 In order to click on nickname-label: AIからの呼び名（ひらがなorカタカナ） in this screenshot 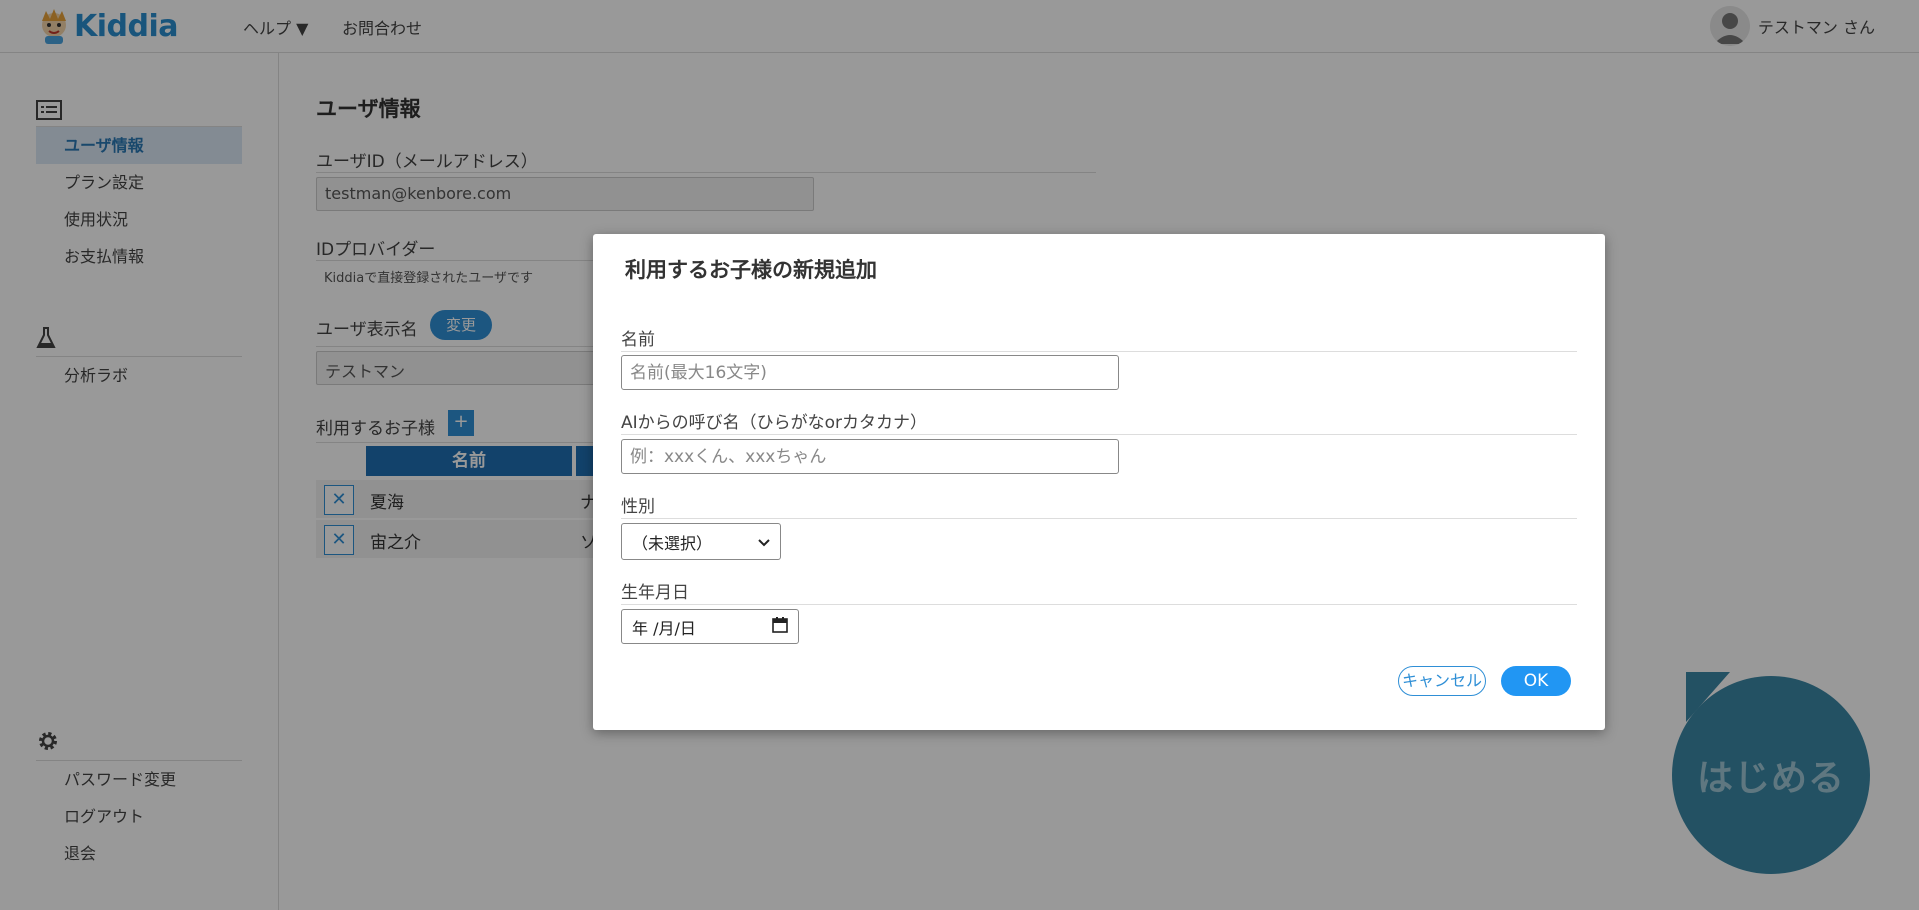, I will do `click(774, 423)`.